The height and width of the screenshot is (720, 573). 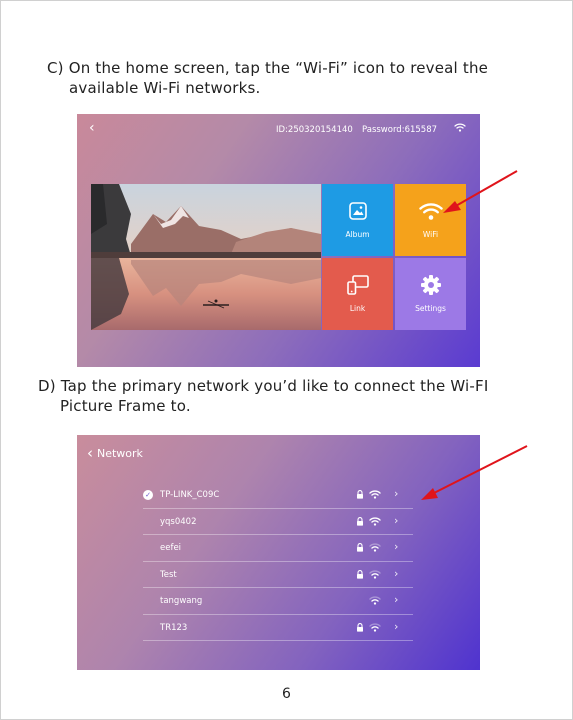 I want to click on device-password: Password:615587, so click(x=400, y=130).